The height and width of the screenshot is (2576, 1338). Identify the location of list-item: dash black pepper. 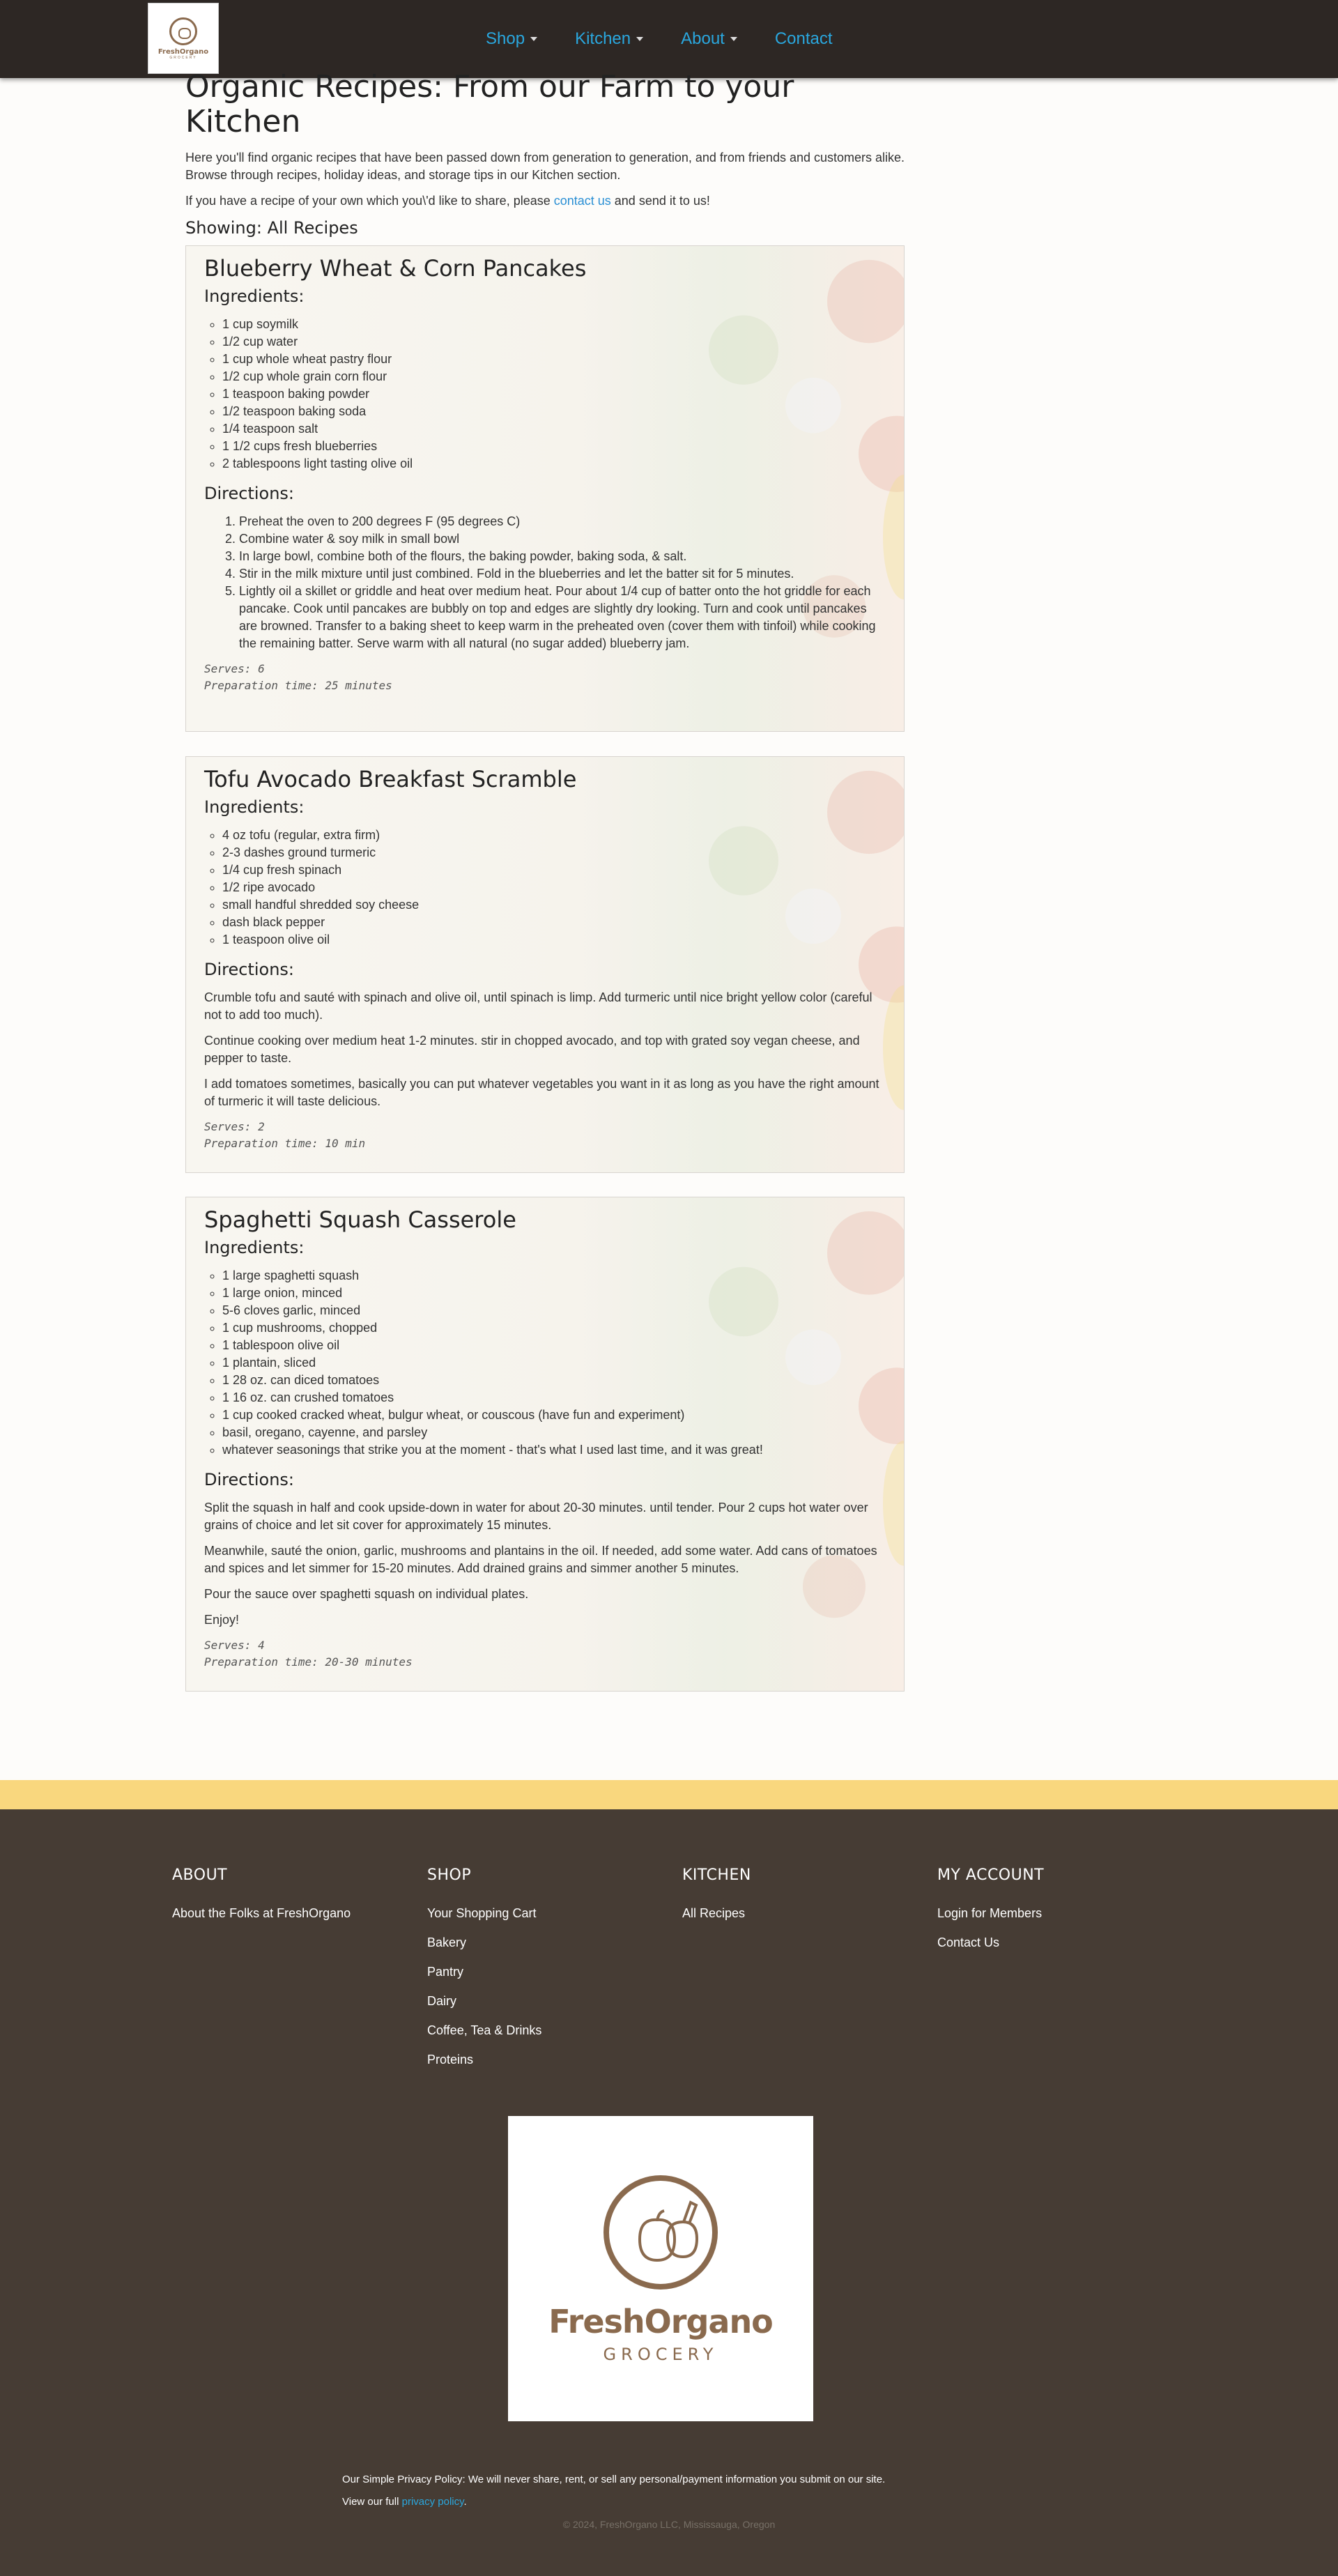
(554, 922).